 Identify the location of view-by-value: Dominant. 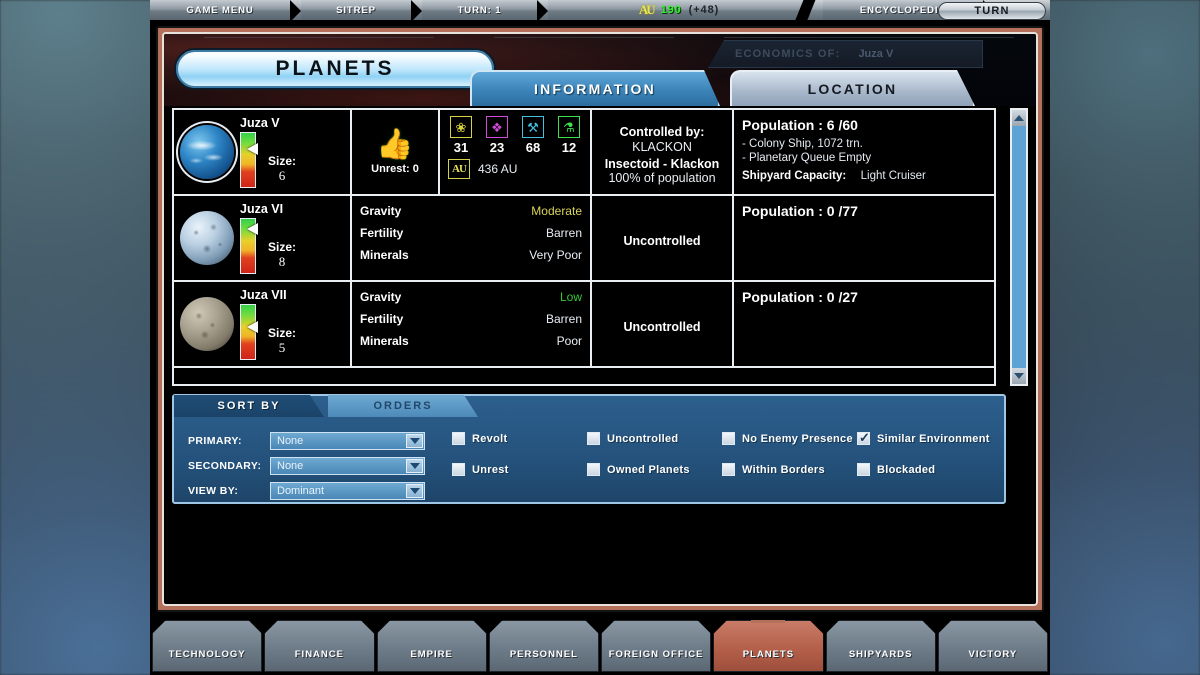
(301, 491).